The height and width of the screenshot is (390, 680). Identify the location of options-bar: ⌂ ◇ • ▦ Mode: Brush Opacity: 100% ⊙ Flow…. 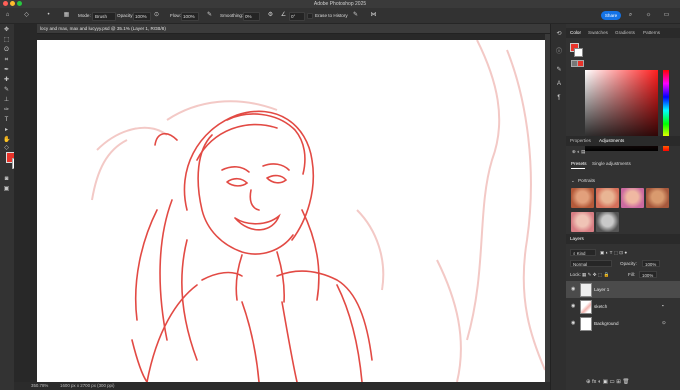
(340, 16).